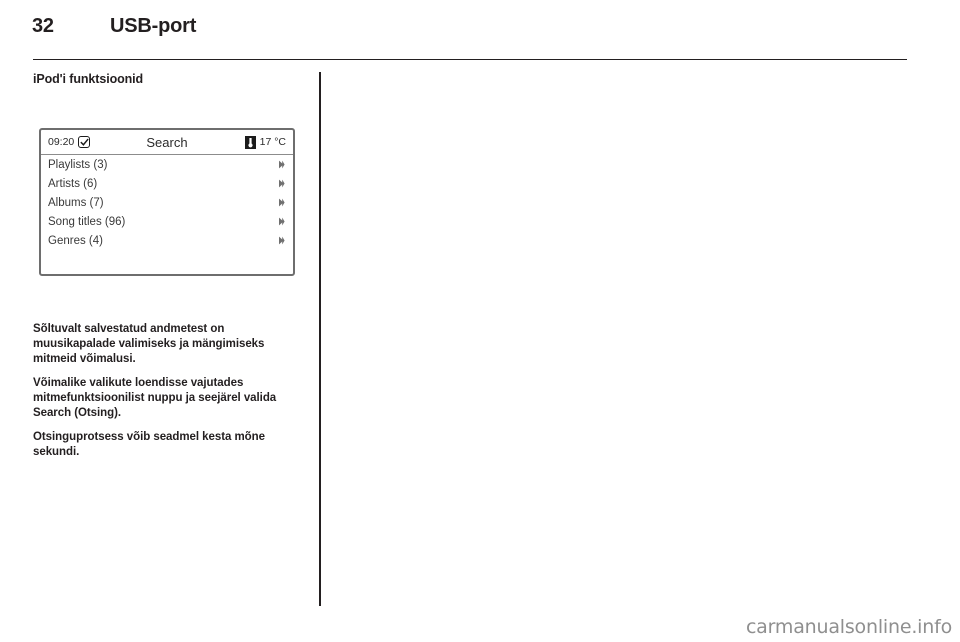 This screenshot has width=960, height=642. What do you see at coordinates (167, 183) in the screenshot?
I see `list-item: Artists (6)` at bounding box center [167, 183].